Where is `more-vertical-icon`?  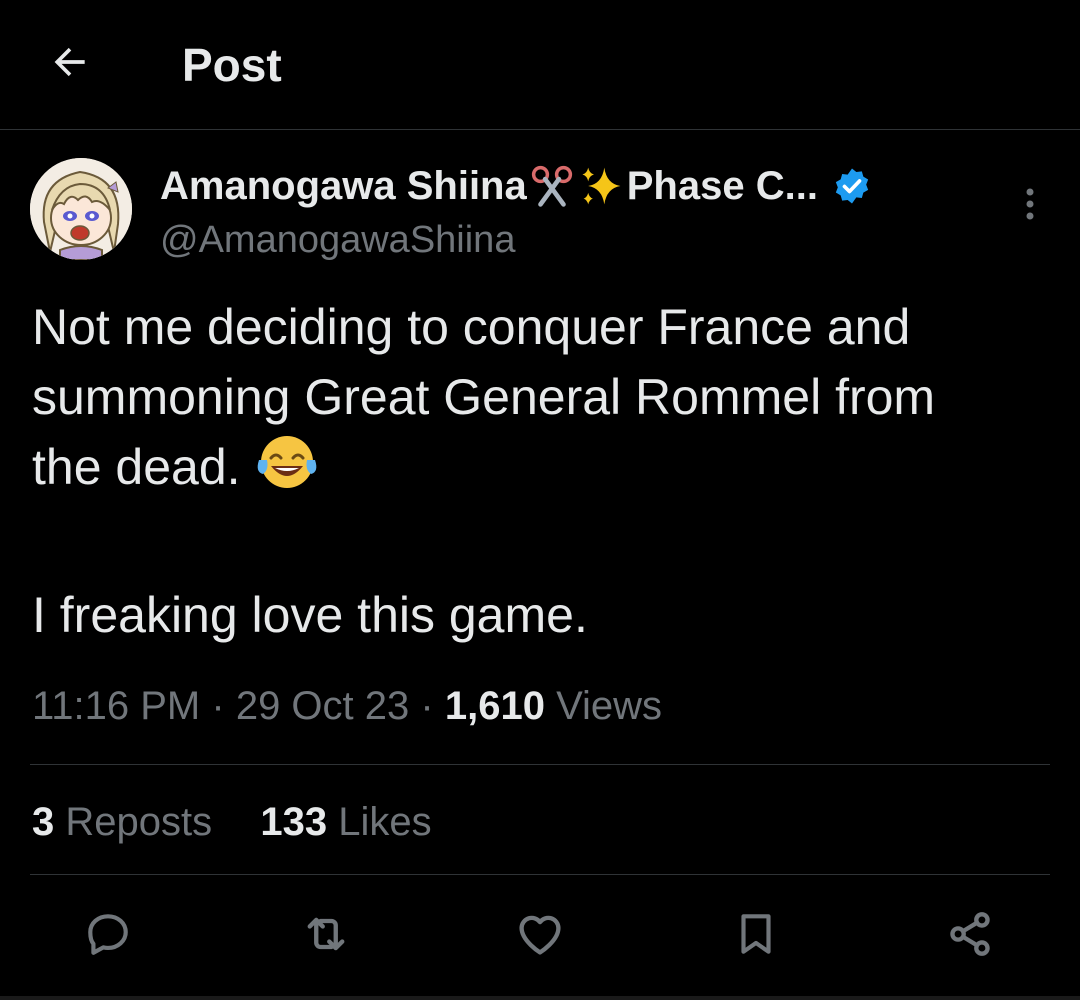 more-vertical-icon is located at coordinates (1030, 204).